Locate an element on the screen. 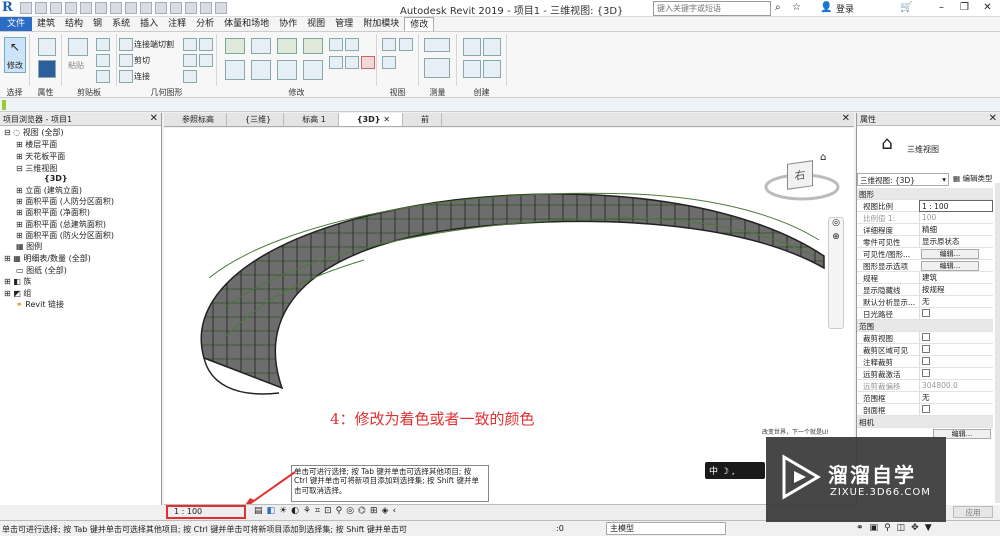 Image resolution: width=1000 pixels, height=536 pixels. cope-icon is located at coordinates (126, 44).